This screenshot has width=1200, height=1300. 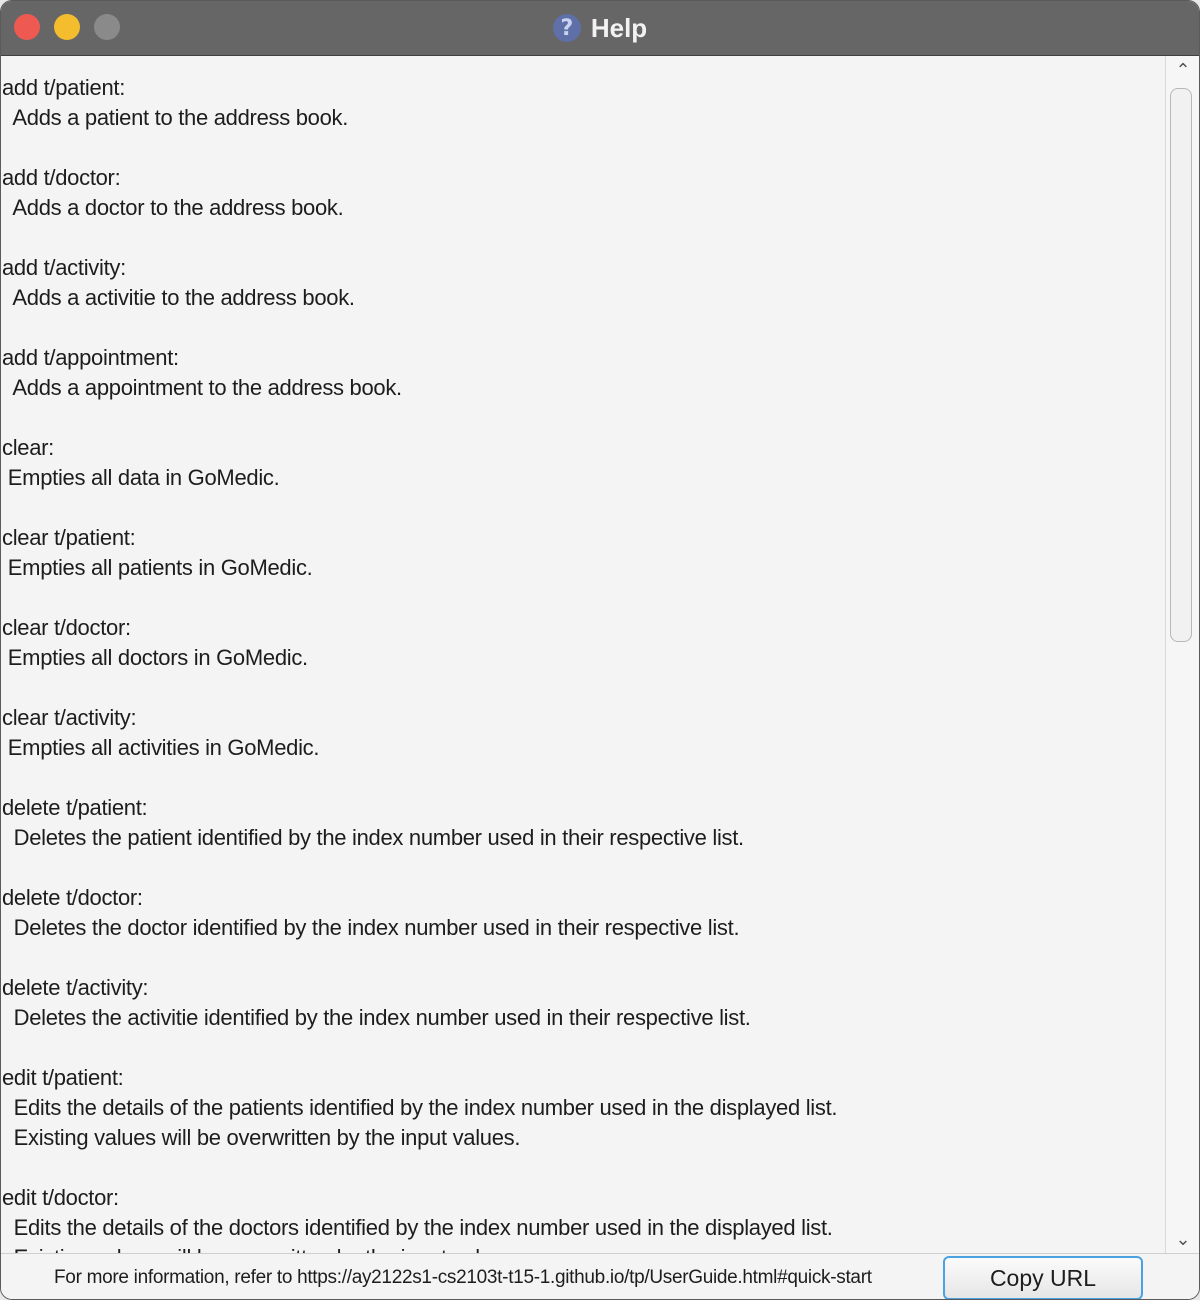 What do you see at coordinates (566, 28) in the screenshot?
I see `help-question-icon: ?` at bounding box center [566, 28].